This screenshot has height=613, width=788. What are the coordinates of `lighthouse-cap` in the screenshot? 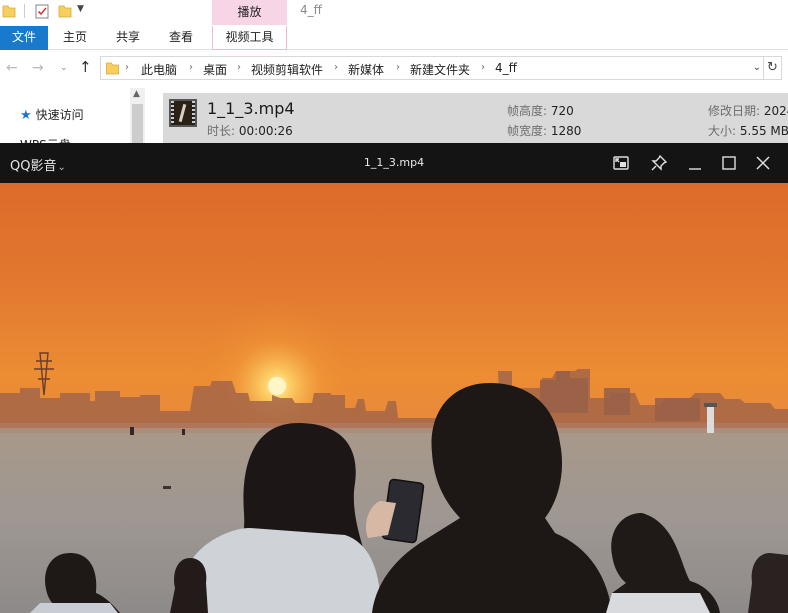 It's located at (710, 405).